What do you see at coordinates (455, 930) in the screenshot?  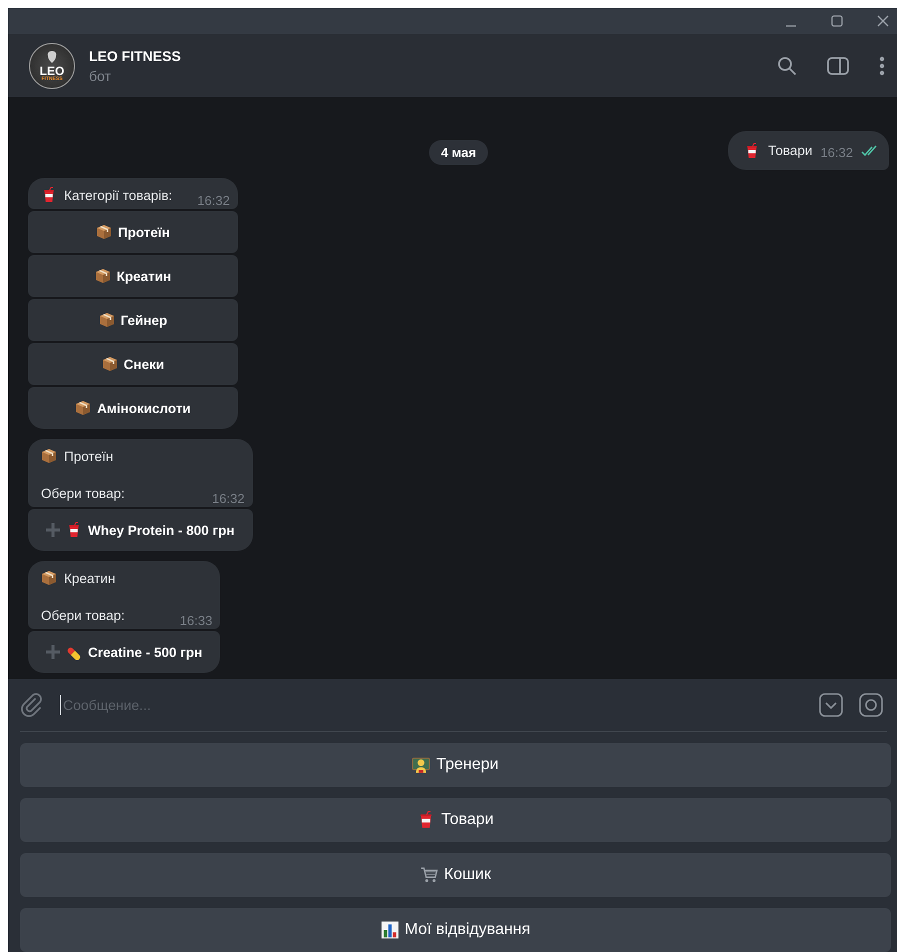 I see `keyboard-button: Мої відвідування` at bounding box center [455, 930].